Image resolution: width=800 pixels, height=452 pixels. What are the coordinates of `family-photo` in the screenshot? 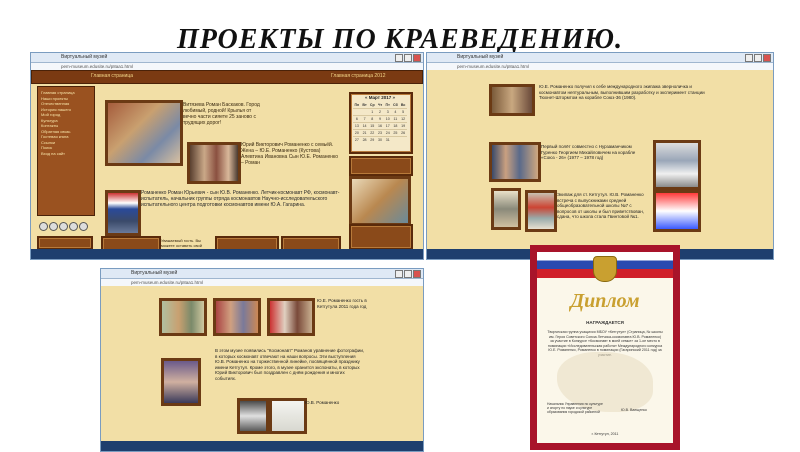 It's located at (214, 163).